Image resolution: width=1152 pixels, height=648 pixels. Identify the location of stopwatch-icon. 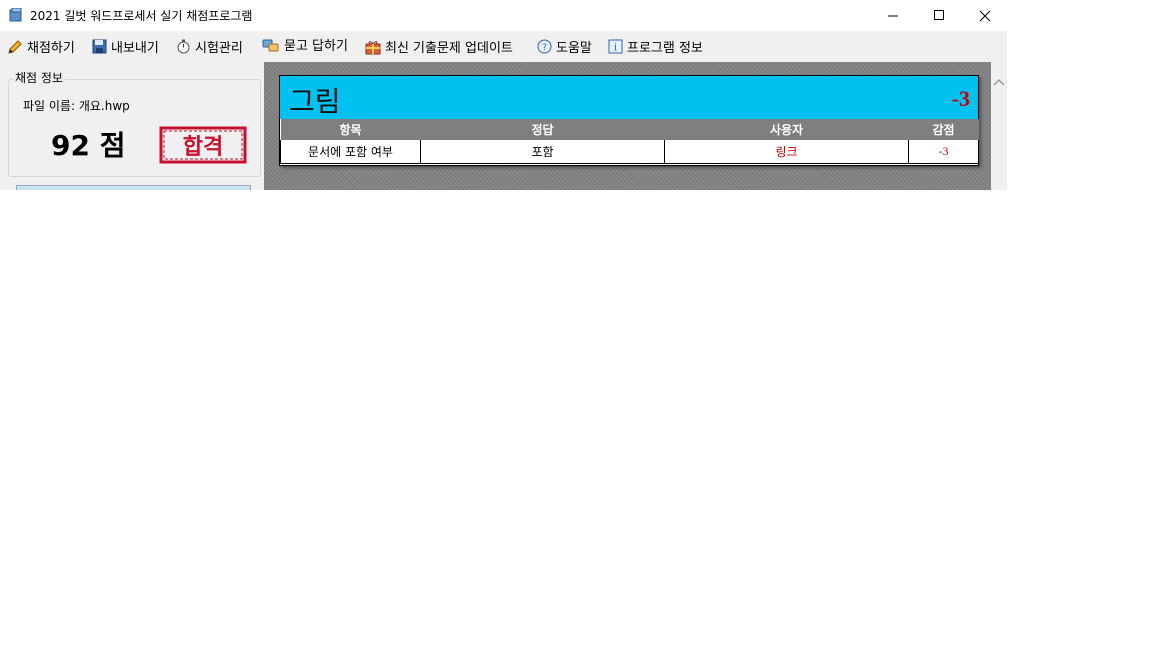
(183, 46).